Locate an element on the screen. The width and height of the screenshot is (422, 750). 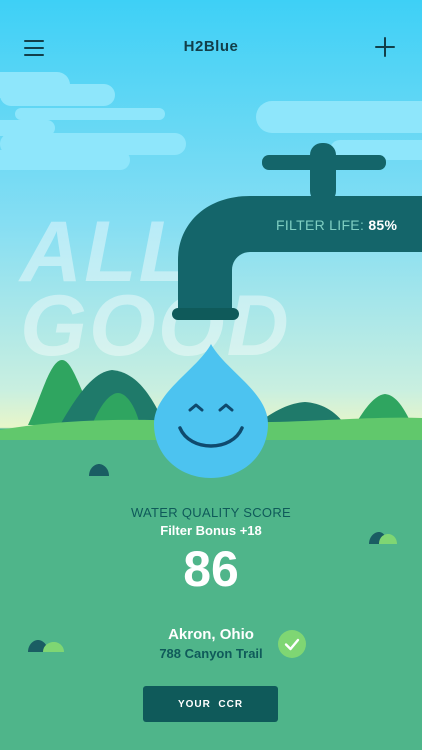
water-drop-mascot is located at coordinates (211, 411).